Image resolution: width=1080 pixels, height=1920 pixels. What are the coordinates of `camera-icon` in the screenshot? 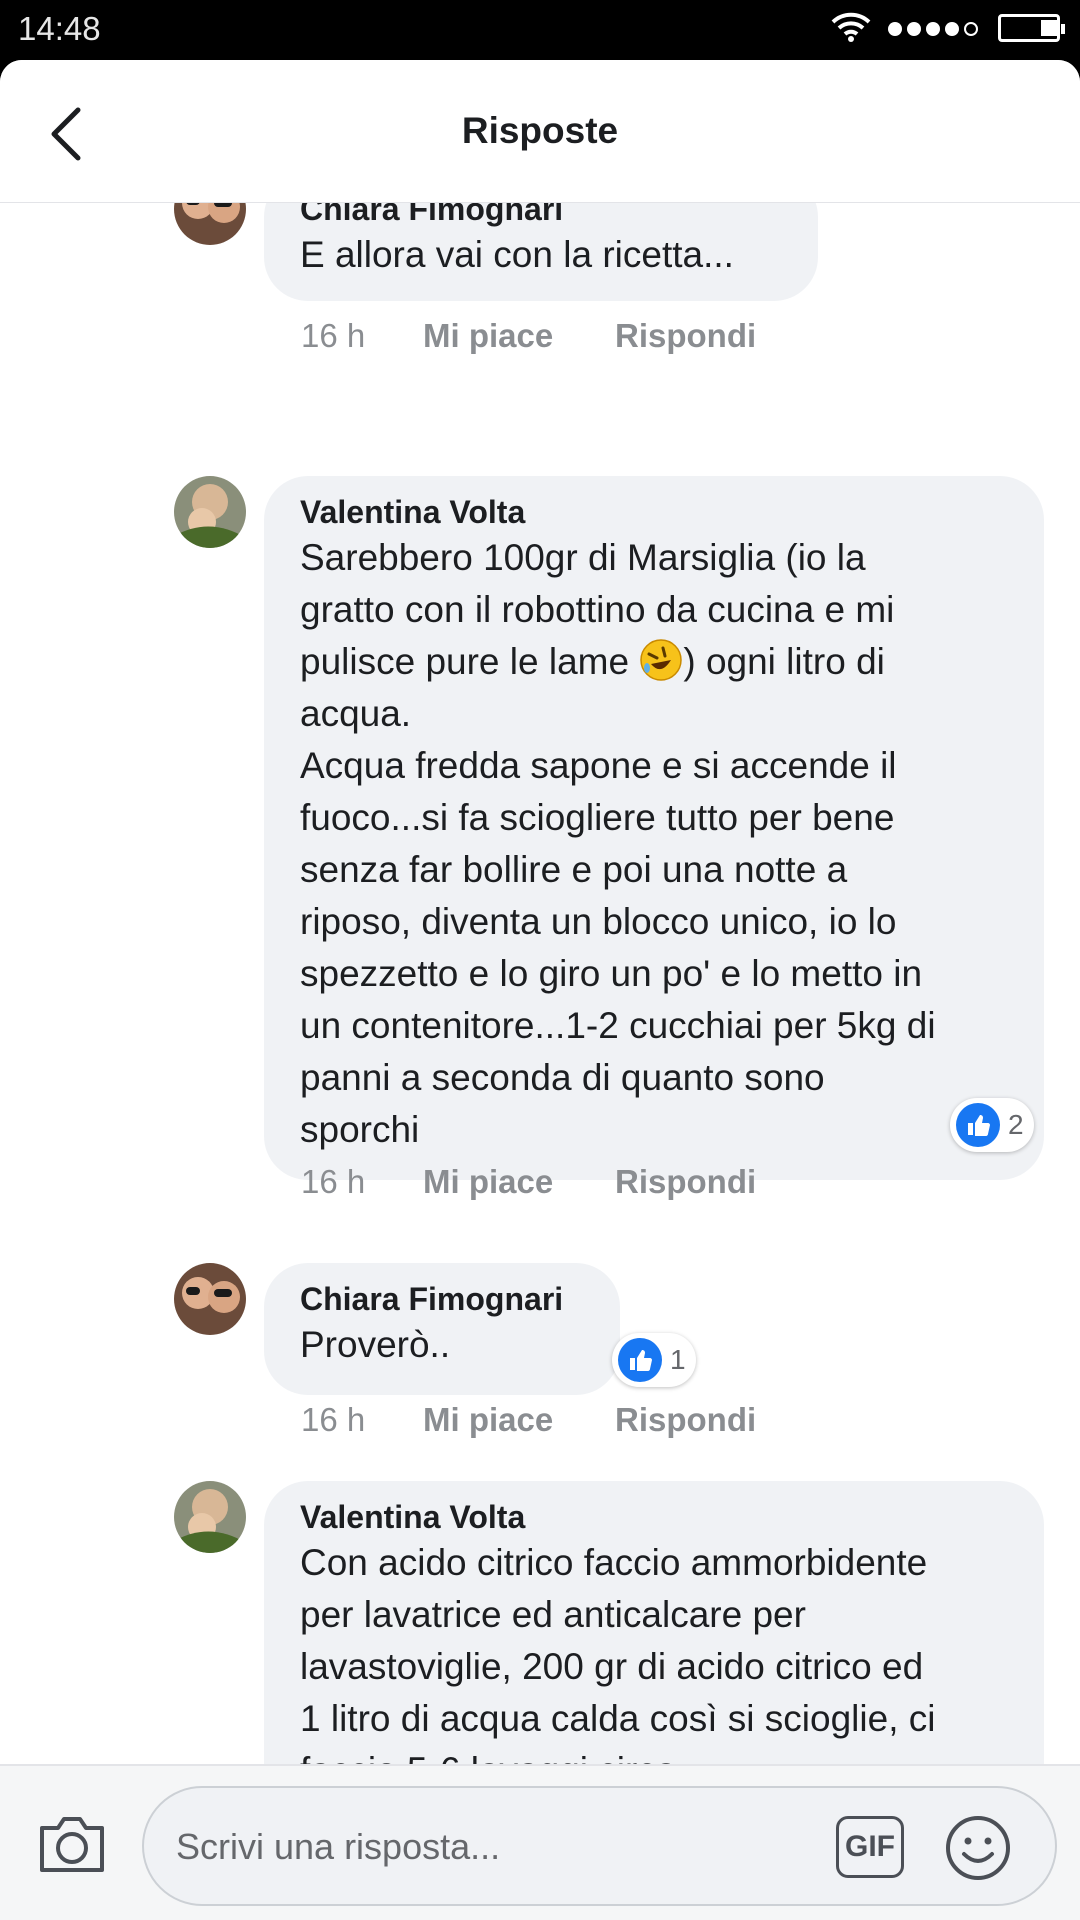 It's located at (72, 1843).